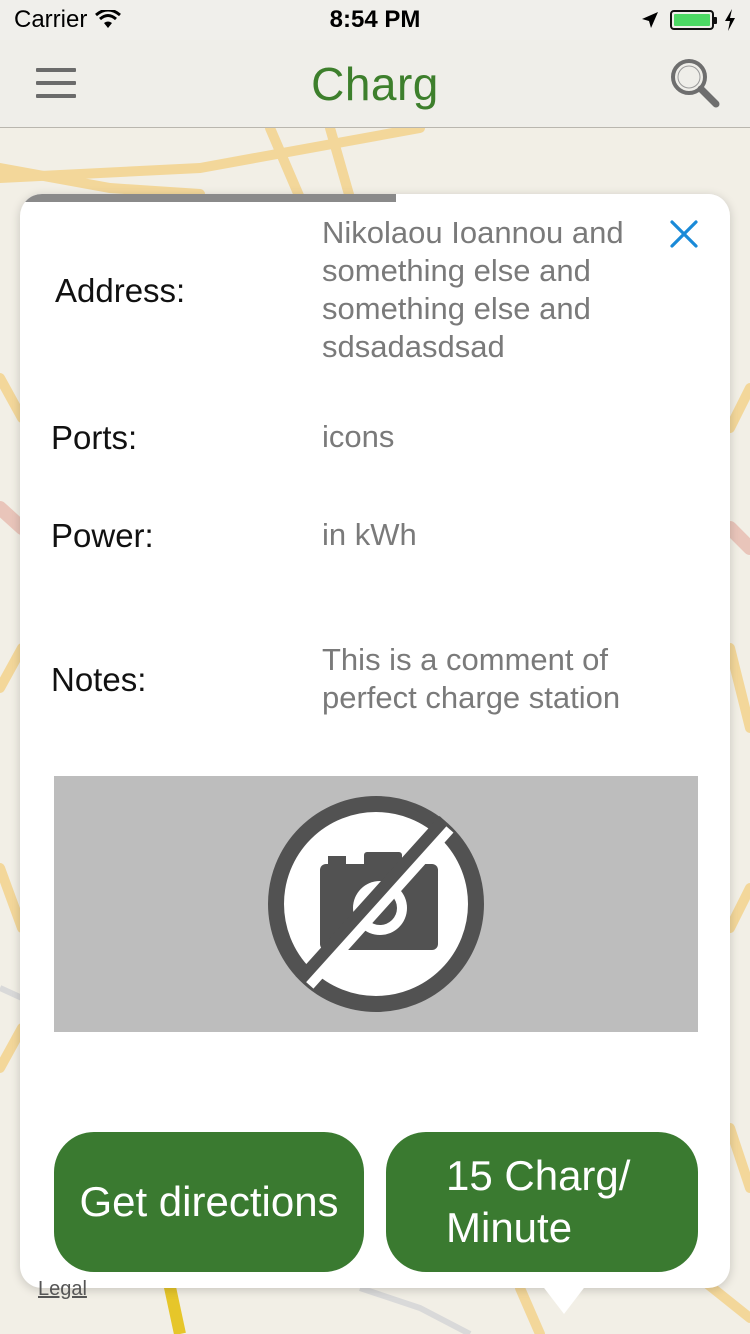 The image size is (750, 1334). What do you see at coordinates (99, 679) in the screenshot?
I see `notes-label: Notes:` at bounding box center [99, 679].